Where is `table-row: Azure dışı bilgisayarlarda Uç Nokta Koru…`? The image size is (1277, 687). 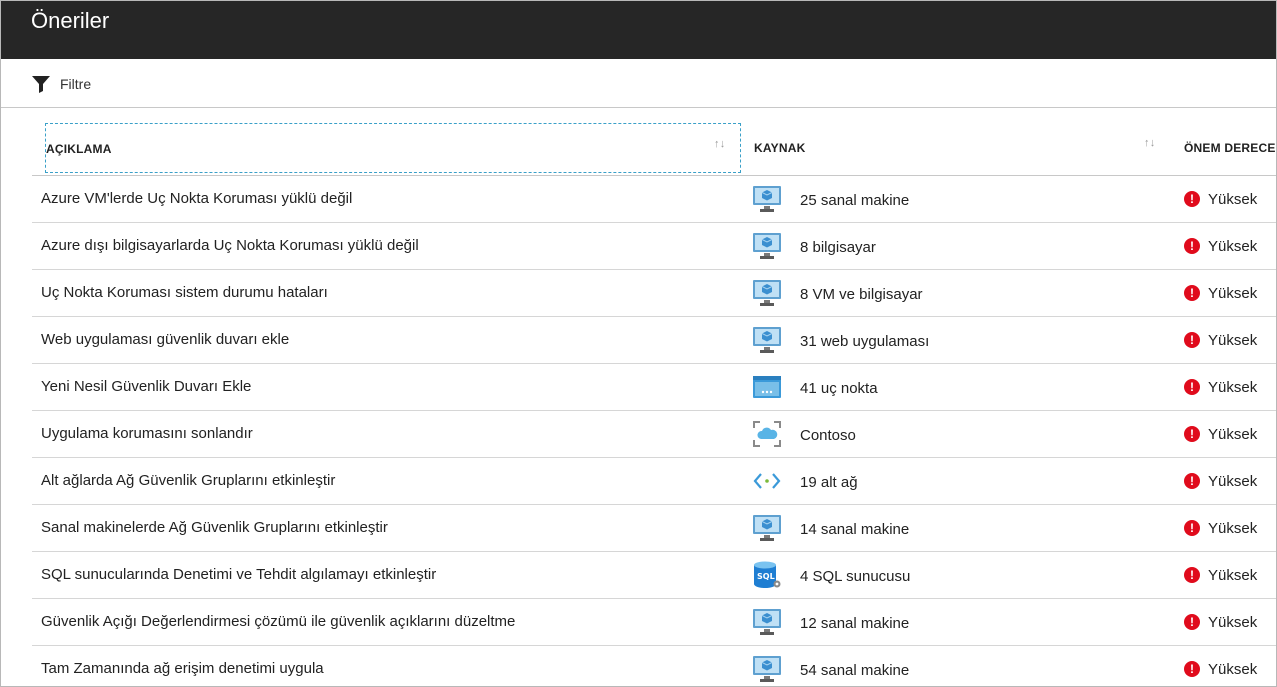 table-row: Azure dışı bilgisayarlarda Uç Nokta Koru… is located at coordinates (654, 246).